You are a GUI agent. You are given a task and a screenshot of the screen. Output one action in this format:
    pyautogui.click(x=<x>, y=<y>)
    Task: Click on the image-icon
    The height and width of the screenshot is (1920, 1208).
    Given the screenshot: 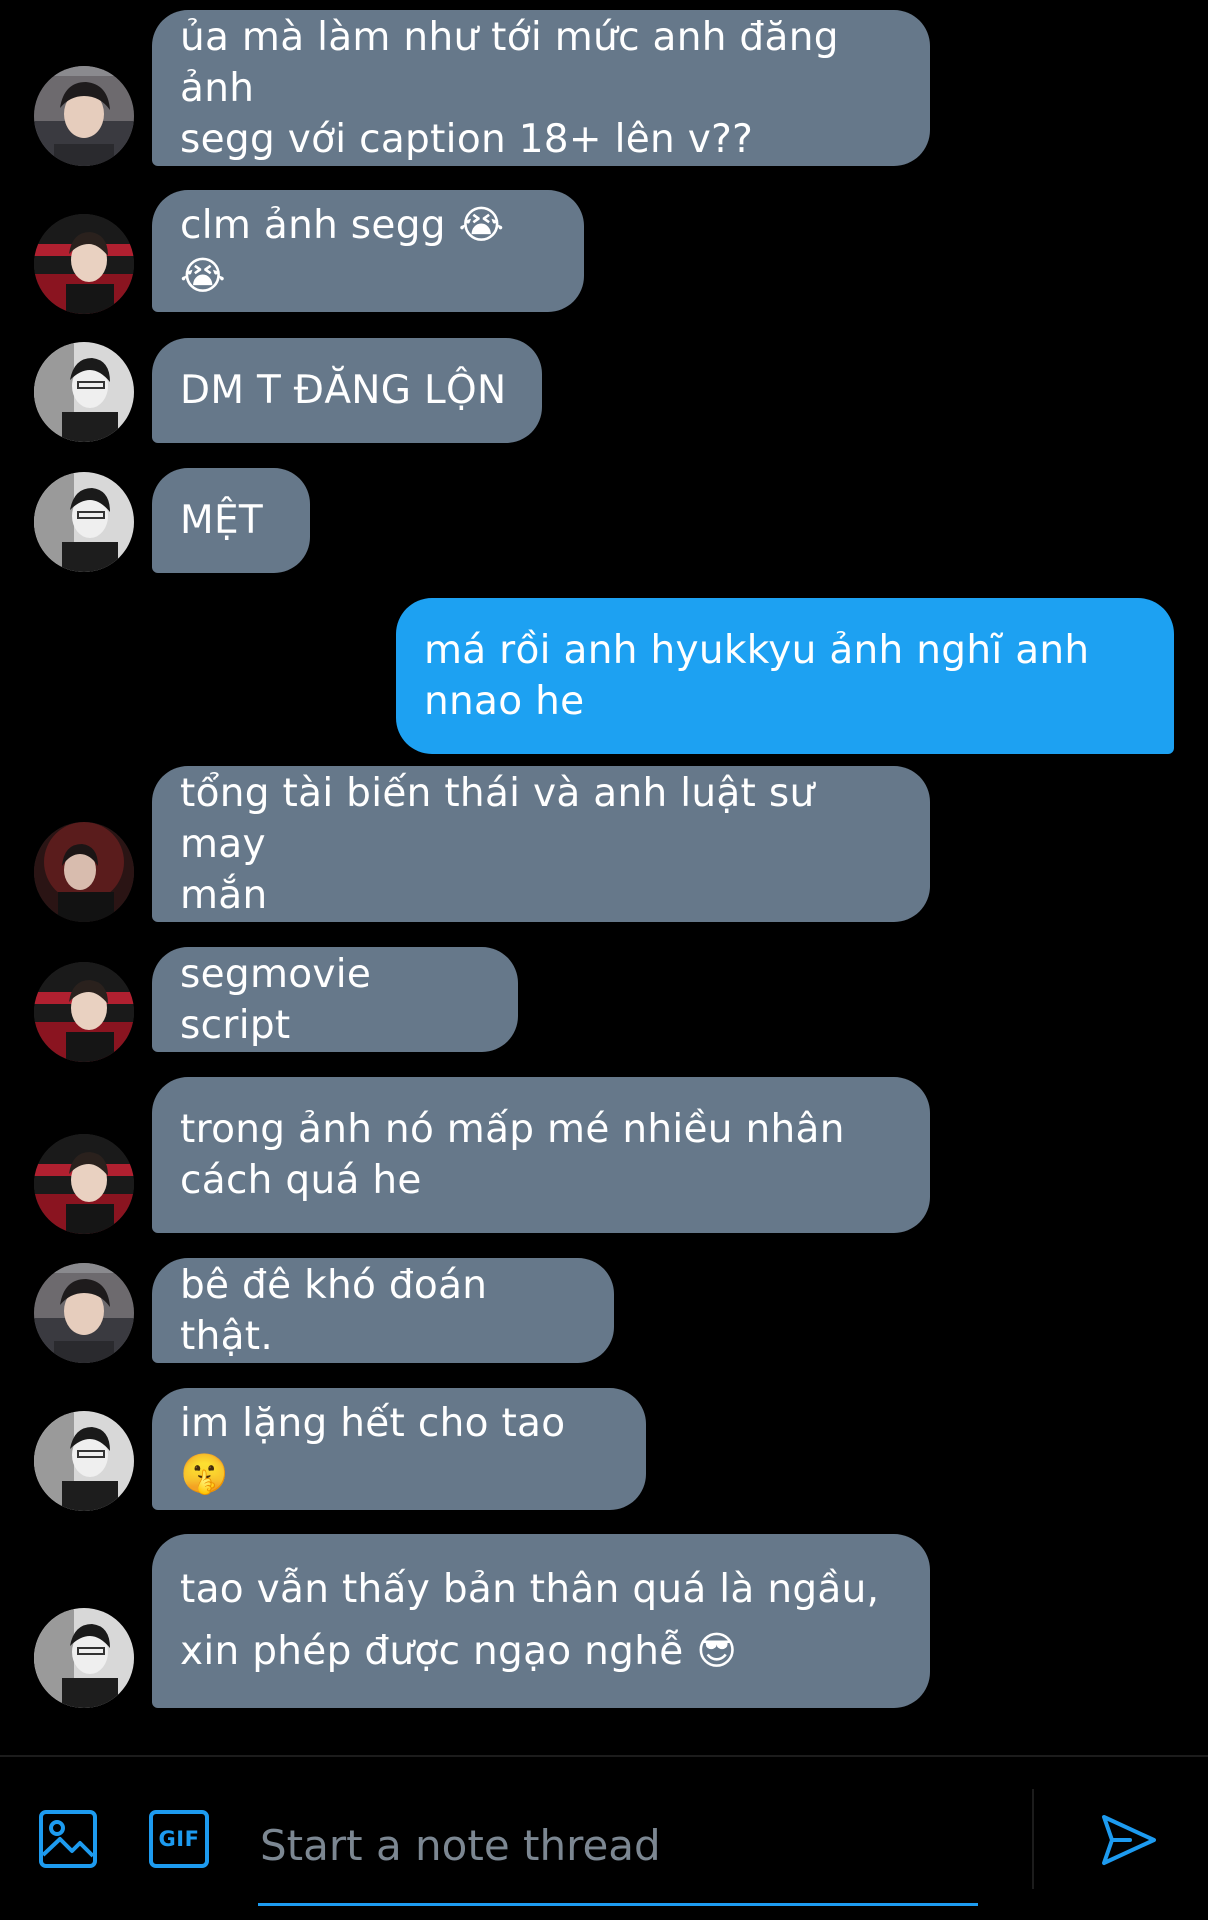 What is the action you would take?
    pyautogui.click(x=68, y=1841)
    